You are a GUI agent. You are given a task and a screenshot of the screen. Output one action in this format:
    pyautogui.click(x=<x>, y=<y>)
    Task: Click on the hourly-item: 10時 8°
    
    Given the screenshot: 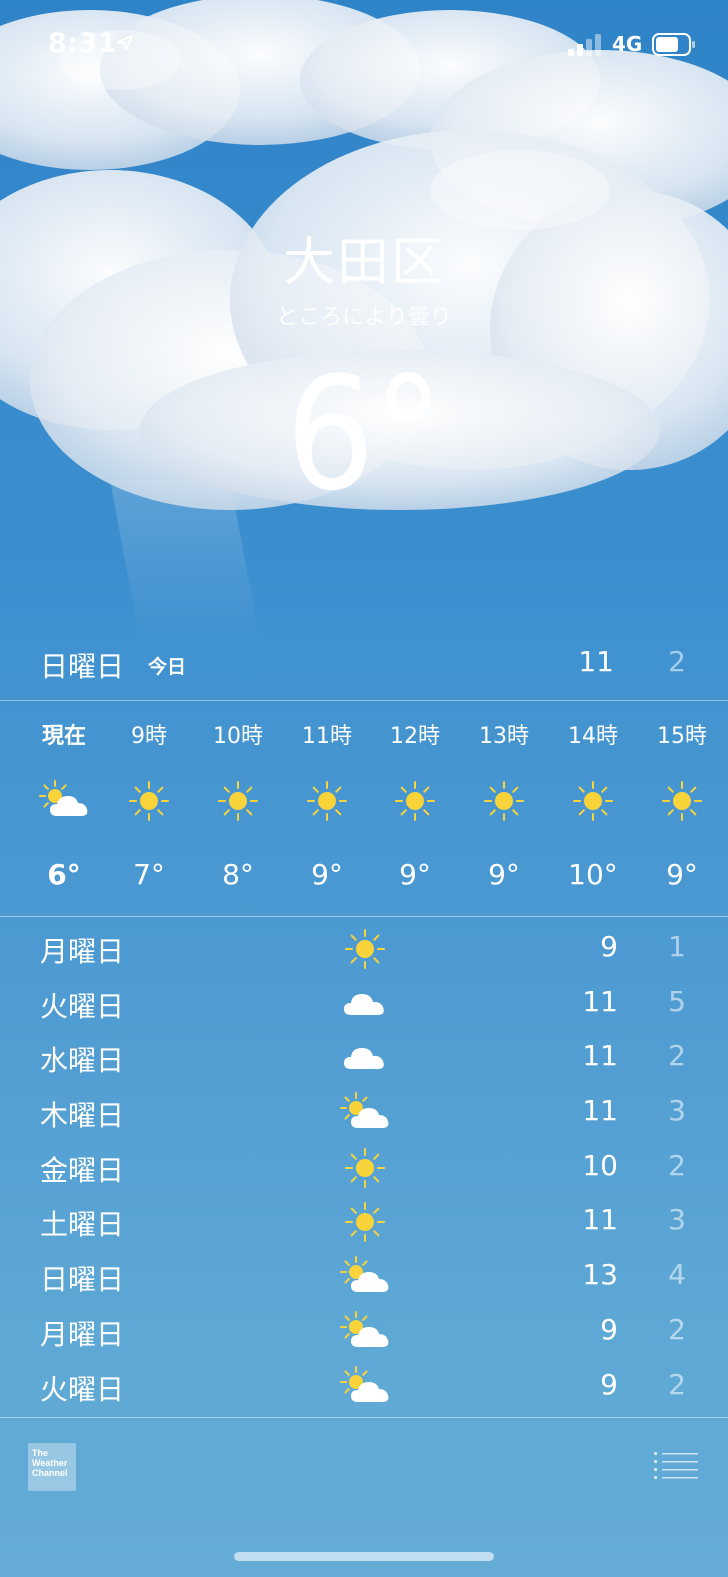 What is the action you would take?
    pyautogui.click(x=238, y=809)
    